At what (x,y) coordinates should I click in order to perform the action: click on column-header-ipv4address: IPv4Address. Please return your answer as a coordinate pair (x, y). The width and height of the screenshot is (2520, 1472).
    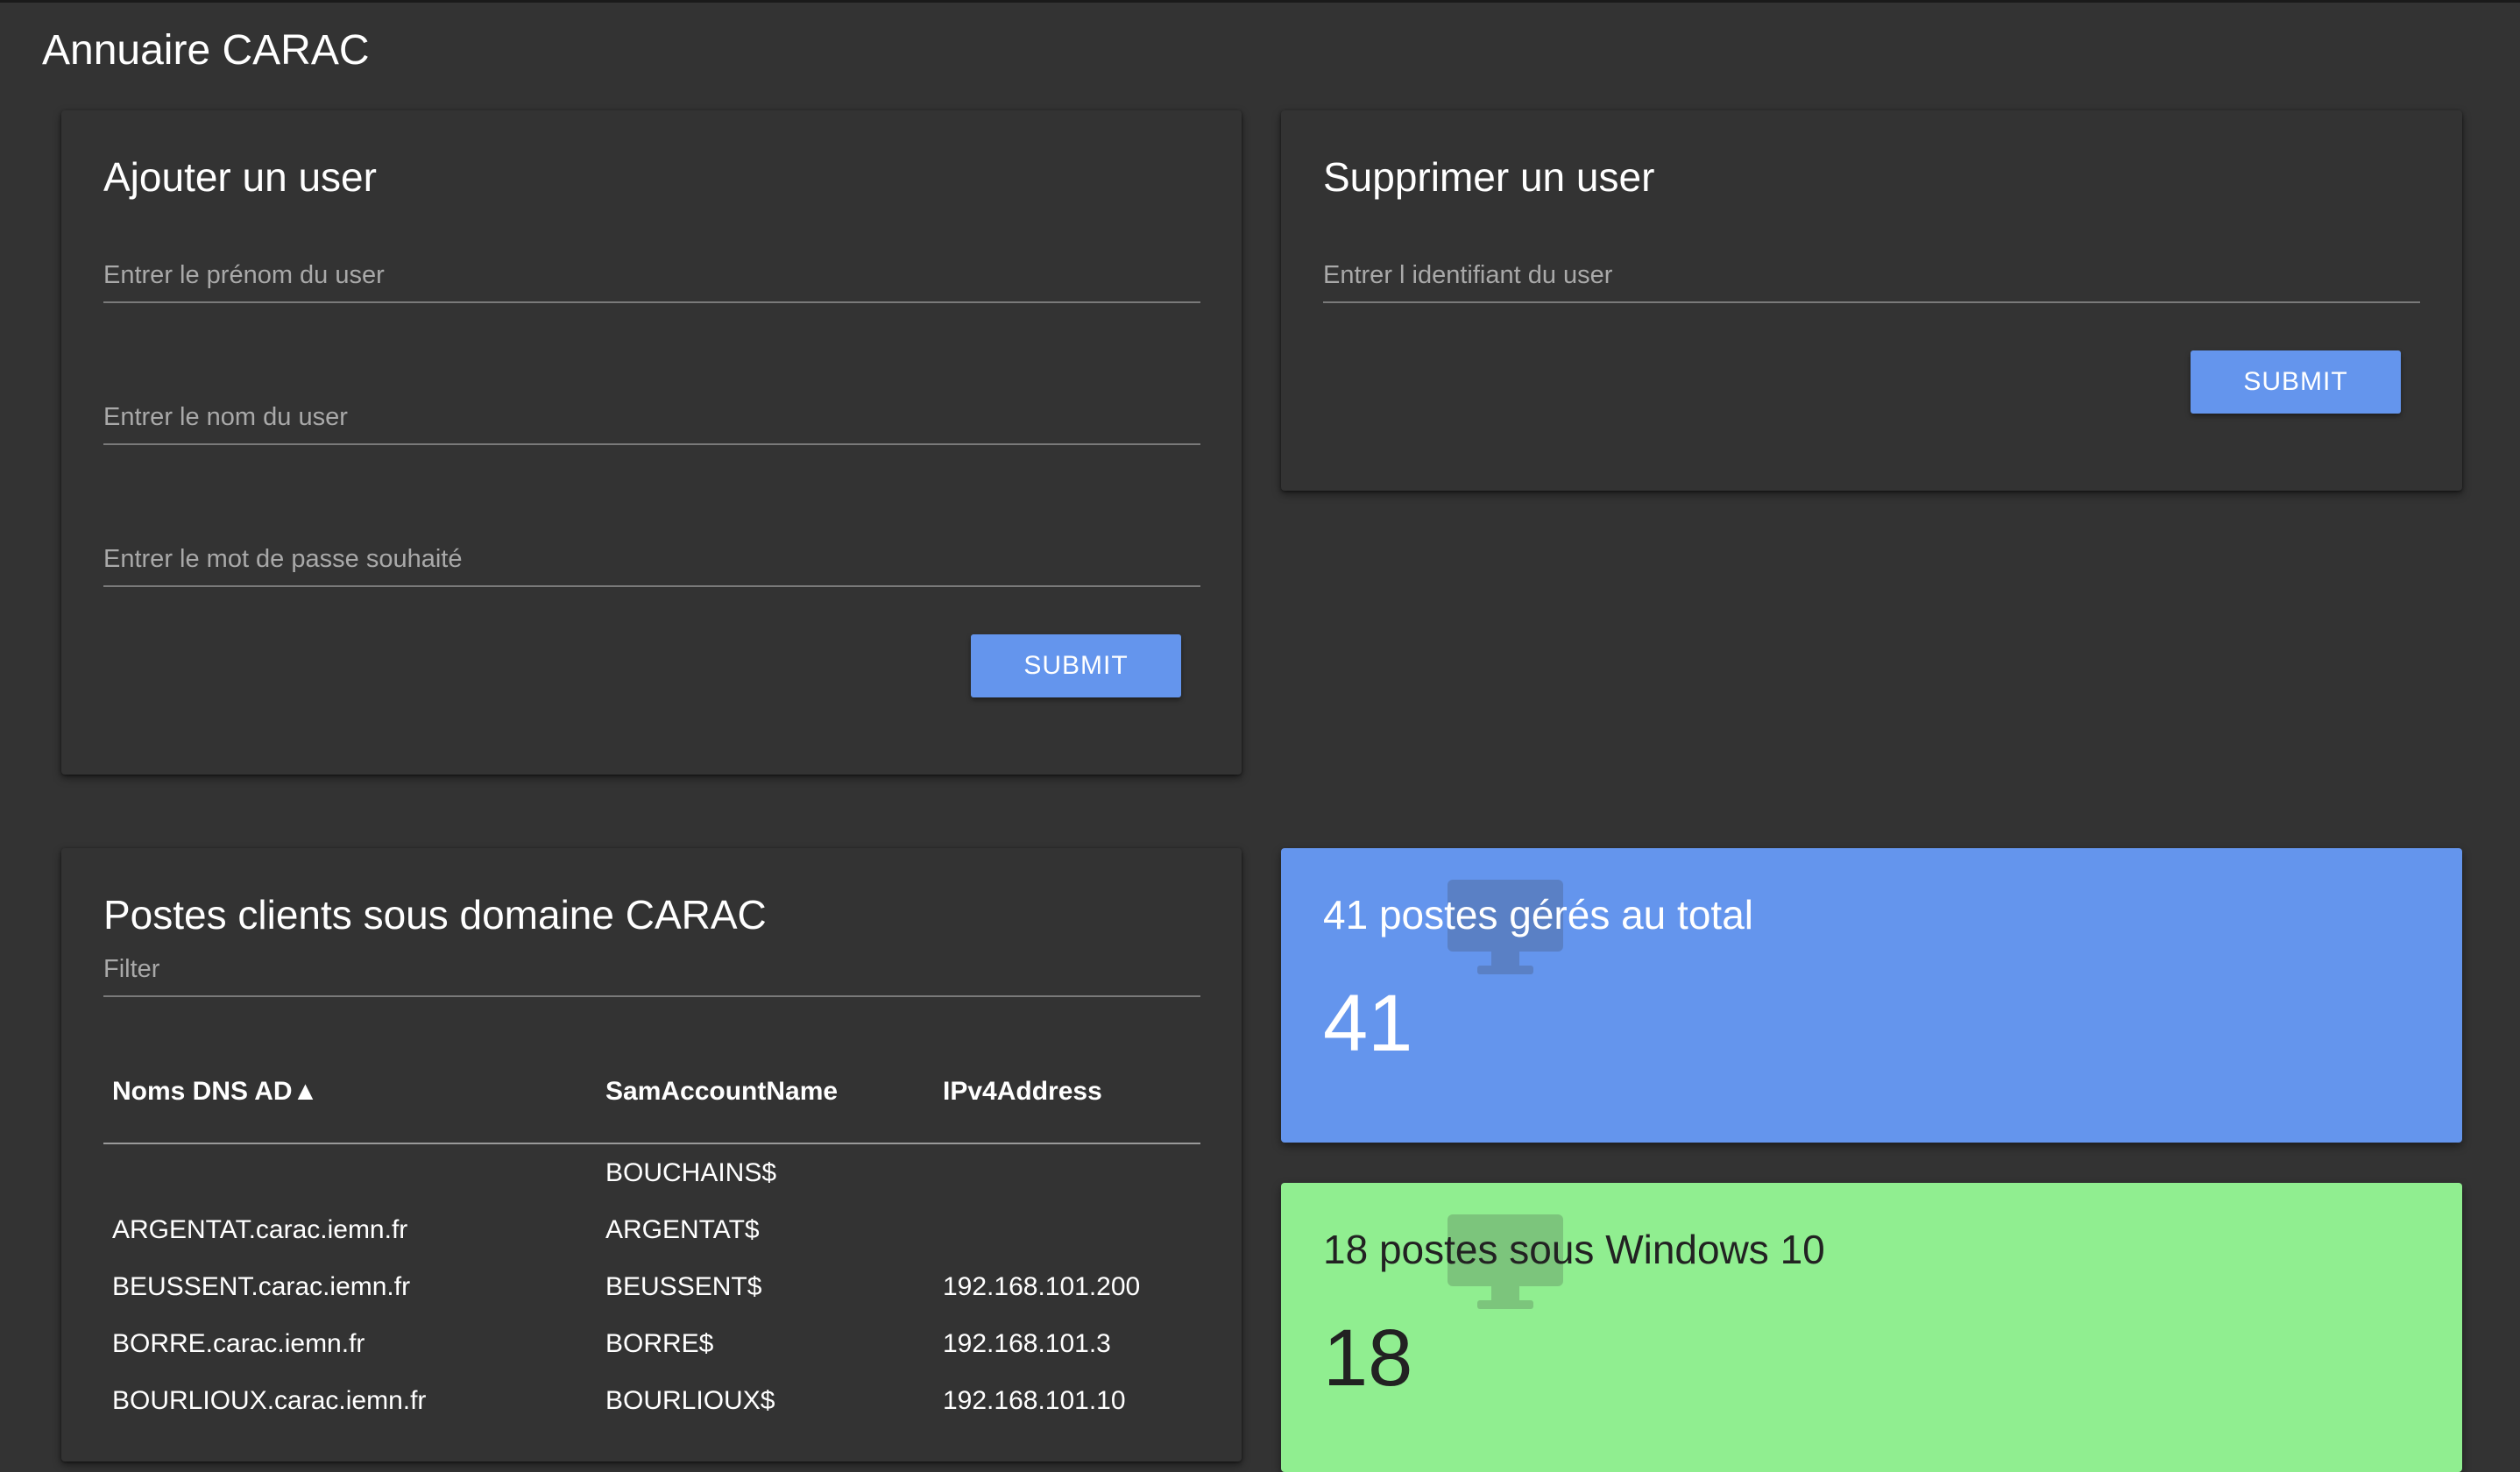
    Looking at the image, I should click on (1067, 1092).